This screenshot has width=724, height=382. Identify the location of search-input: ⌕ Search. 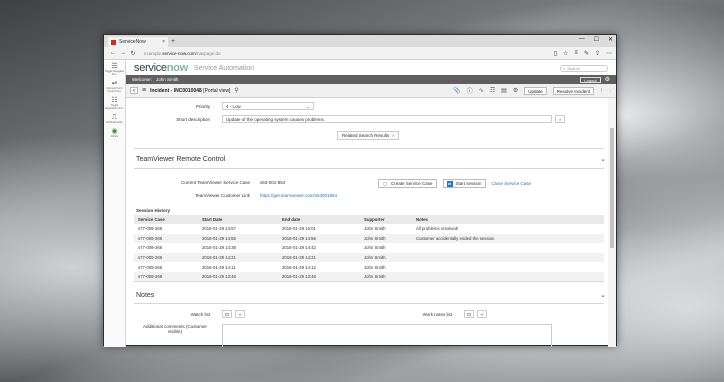
(584, 68).